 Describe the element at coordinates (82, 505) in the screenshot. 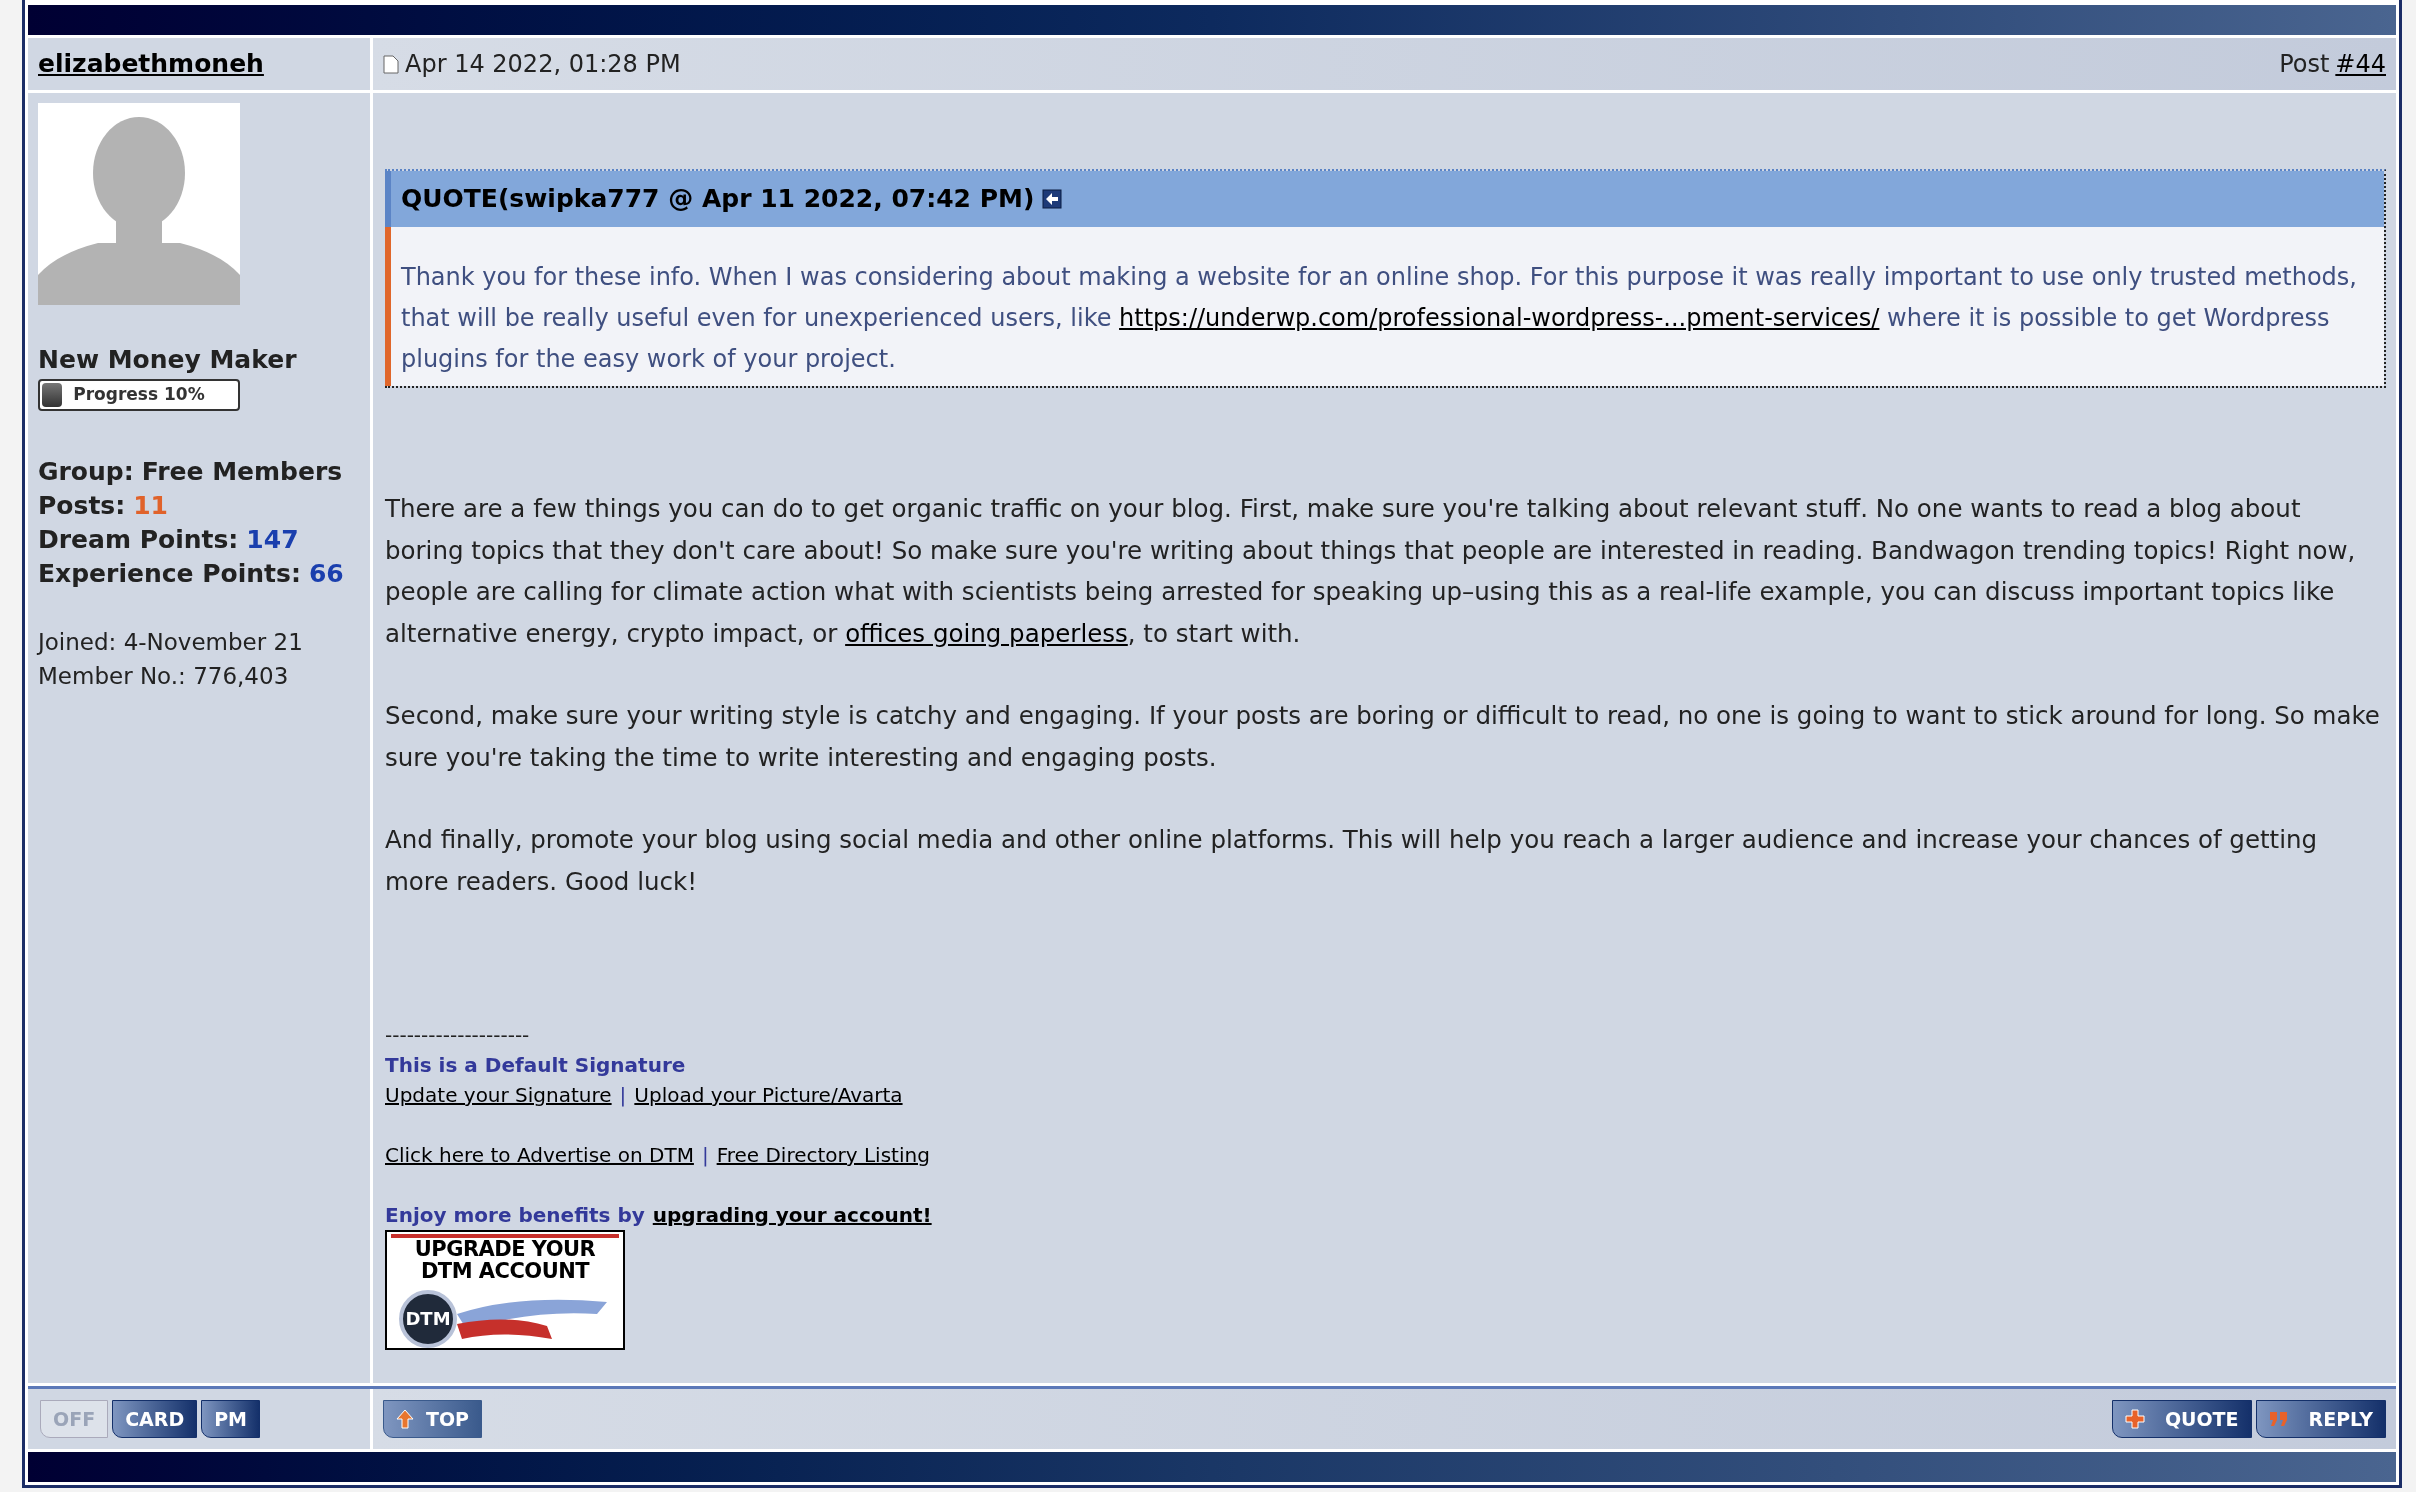

I see `stat-label: Posts:` at that location.